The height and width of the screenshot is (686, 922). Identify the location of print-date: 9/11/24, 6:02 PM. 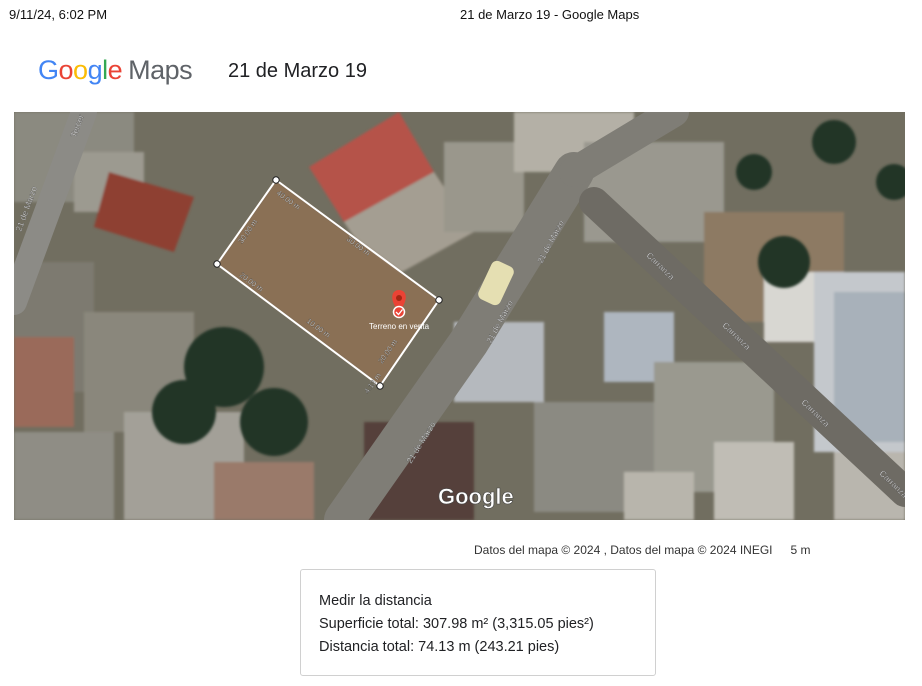
(58, 14).